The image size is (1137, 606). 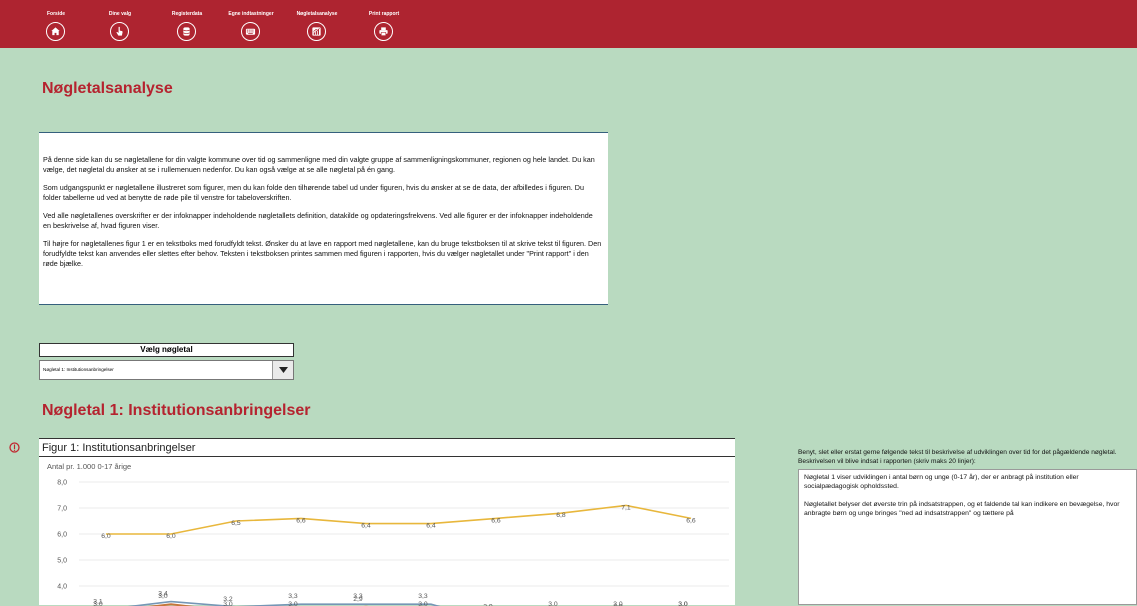 What do you see at coordinates (62, 509) in the screenshot?
I see `y-tick-label: 7,0` at bounding box center [62, 509].